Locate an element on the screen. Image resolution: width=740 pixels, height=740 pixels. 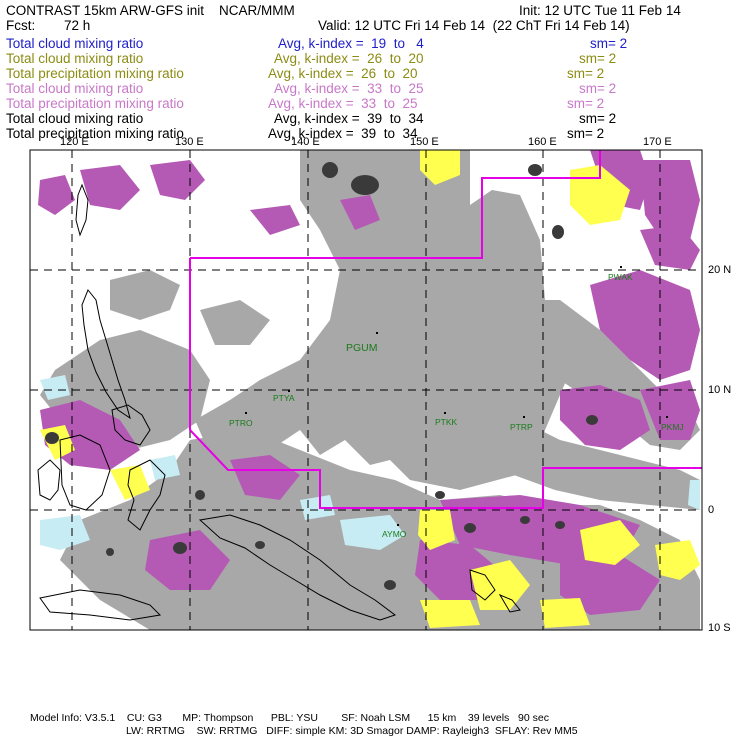
lat-label: 0 is located at coordinates (711, 510).